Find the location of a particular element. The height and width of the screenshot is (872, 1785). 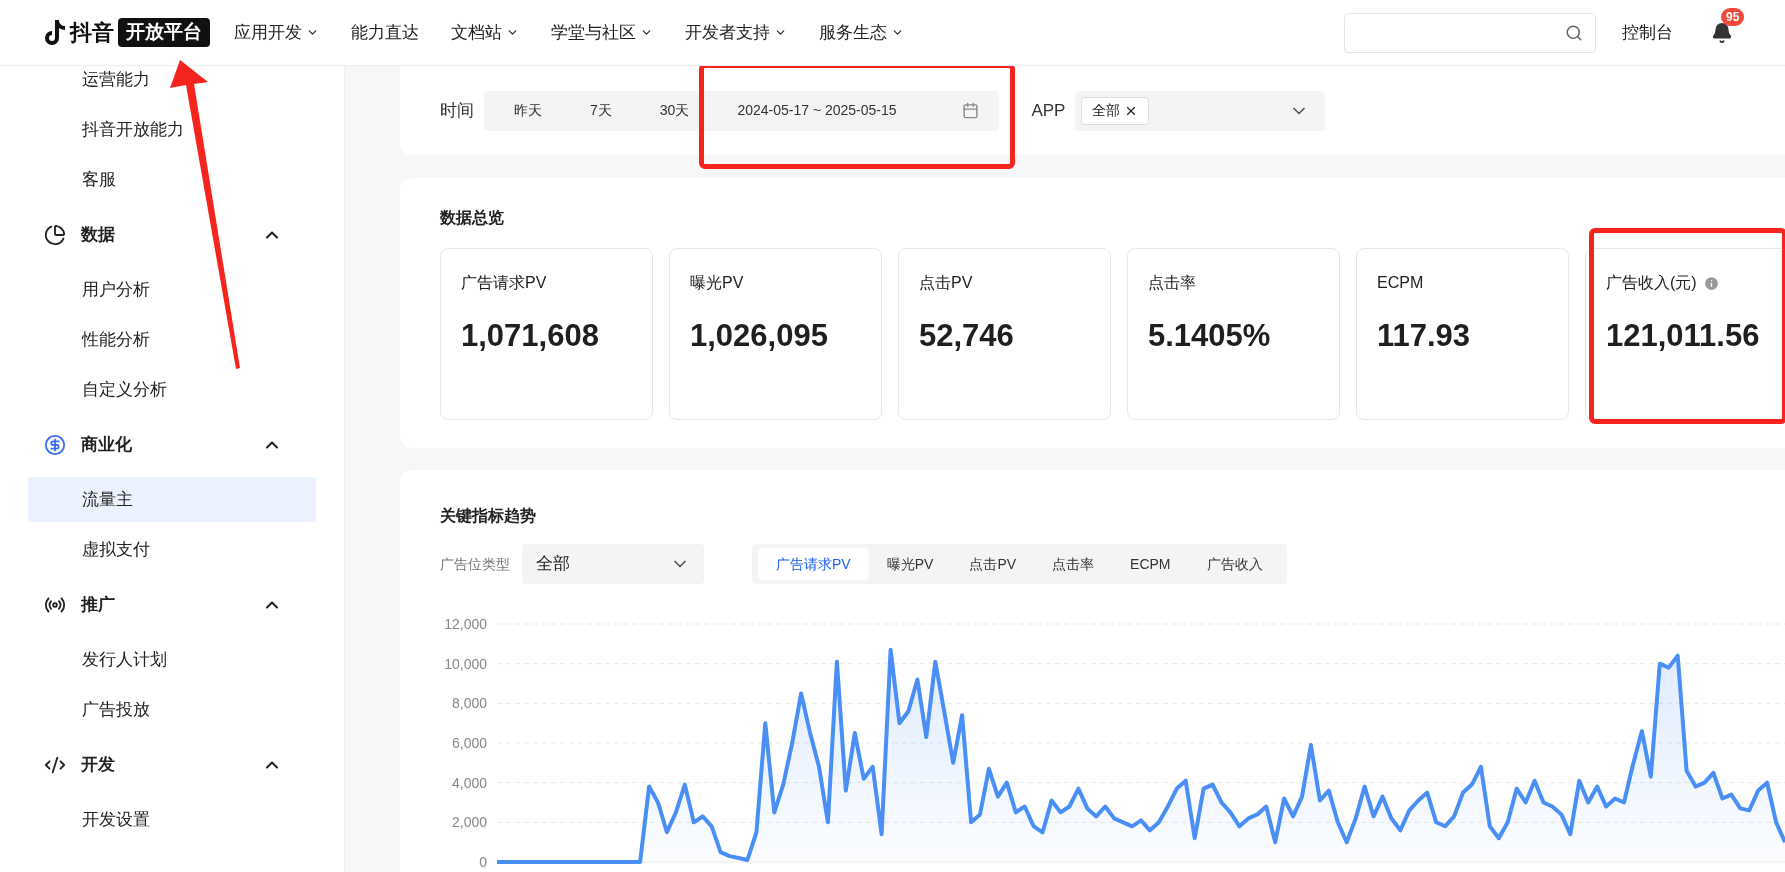

sidebar-item: 开发设置 is located at coordinates (172, 819).